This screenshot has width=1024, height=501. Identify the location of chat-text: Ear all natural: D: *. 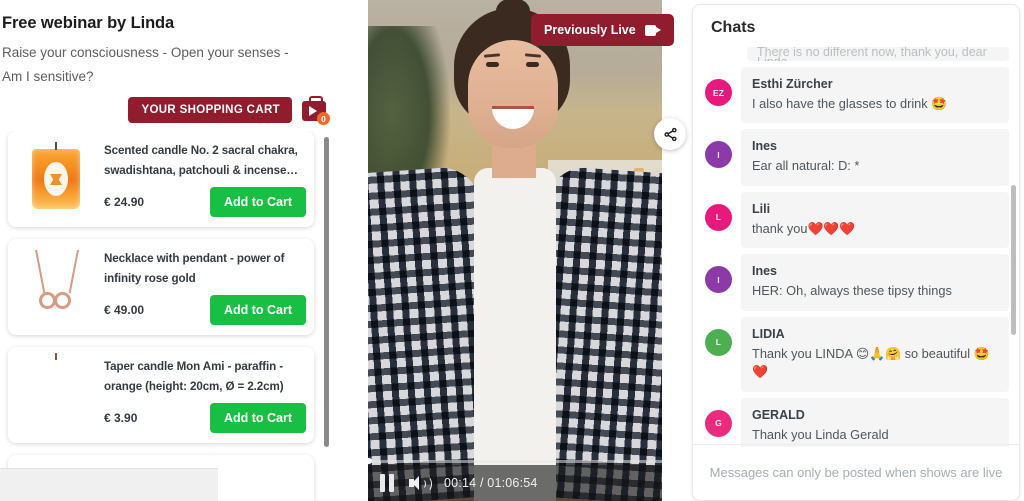
(806, 166).